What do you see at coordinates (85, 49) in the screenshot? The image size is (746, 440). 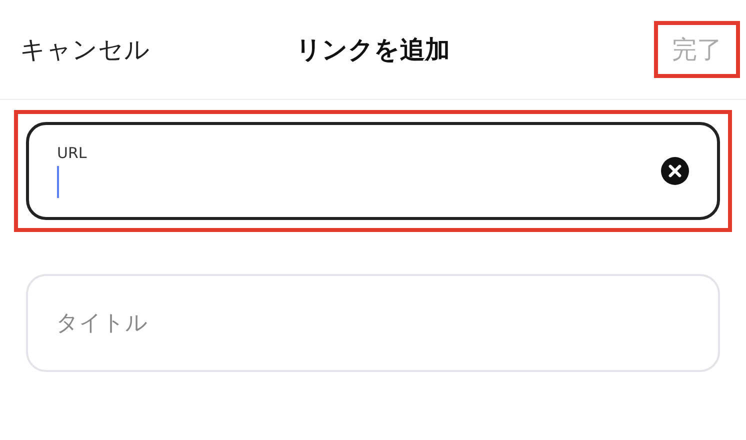 I see `cancel-button: キャンセル` at bounding box center [85, 49].